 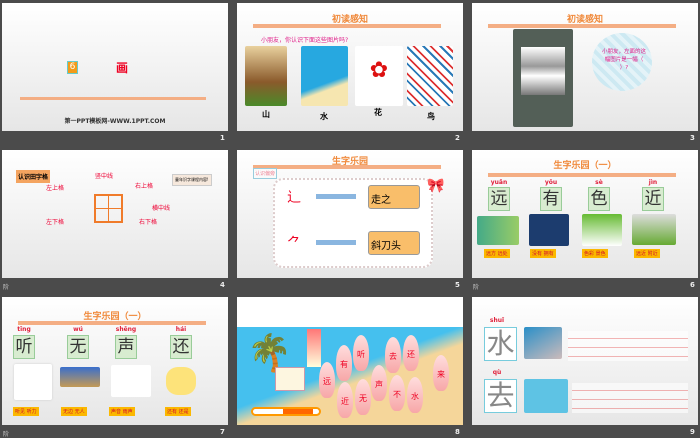 What do you see at coordinates (500, 396) in the screenshot?
I see `character-card: 去` at bounding box center [500, 396].